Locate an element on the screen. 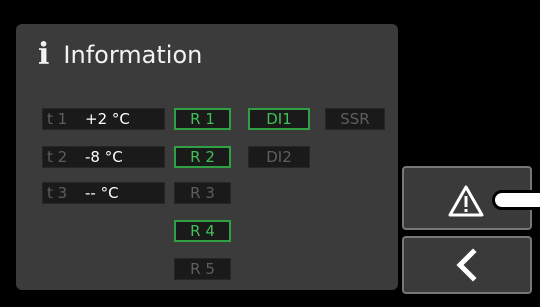 The height and width of the screenshot is (307, 540). panel-header: i Information is located at coordinates (120, 55).